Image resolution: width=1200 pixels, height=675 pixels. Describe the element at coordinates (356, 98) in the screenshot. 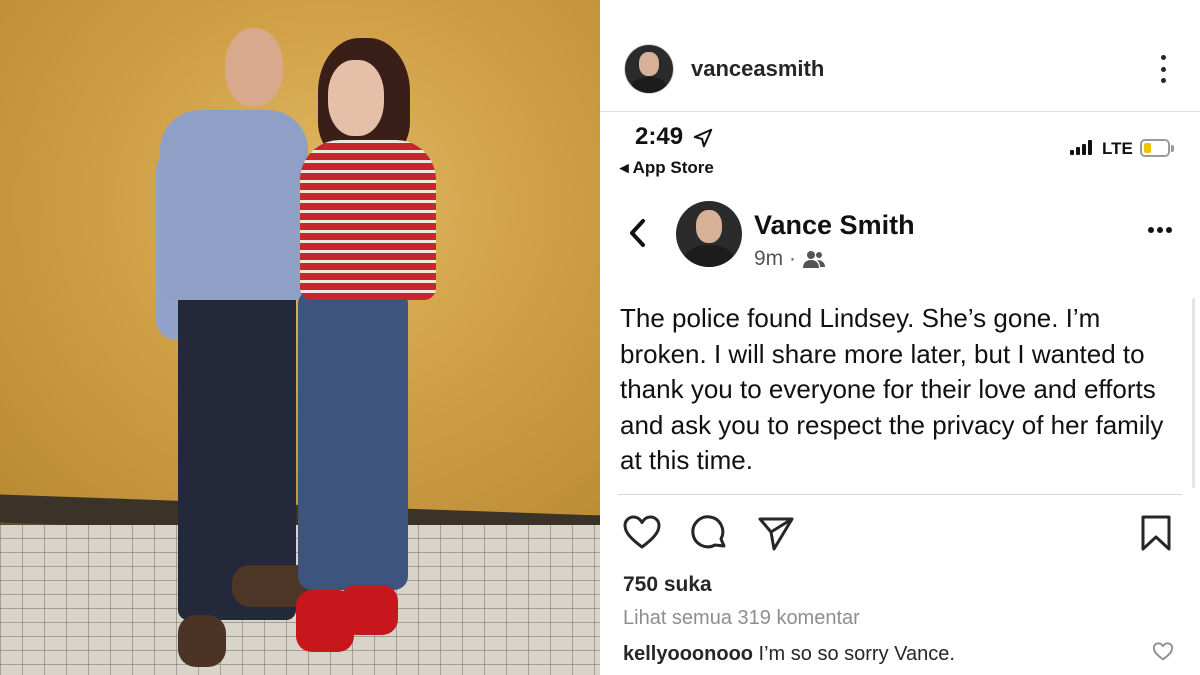

I see `woman-face` at that location.